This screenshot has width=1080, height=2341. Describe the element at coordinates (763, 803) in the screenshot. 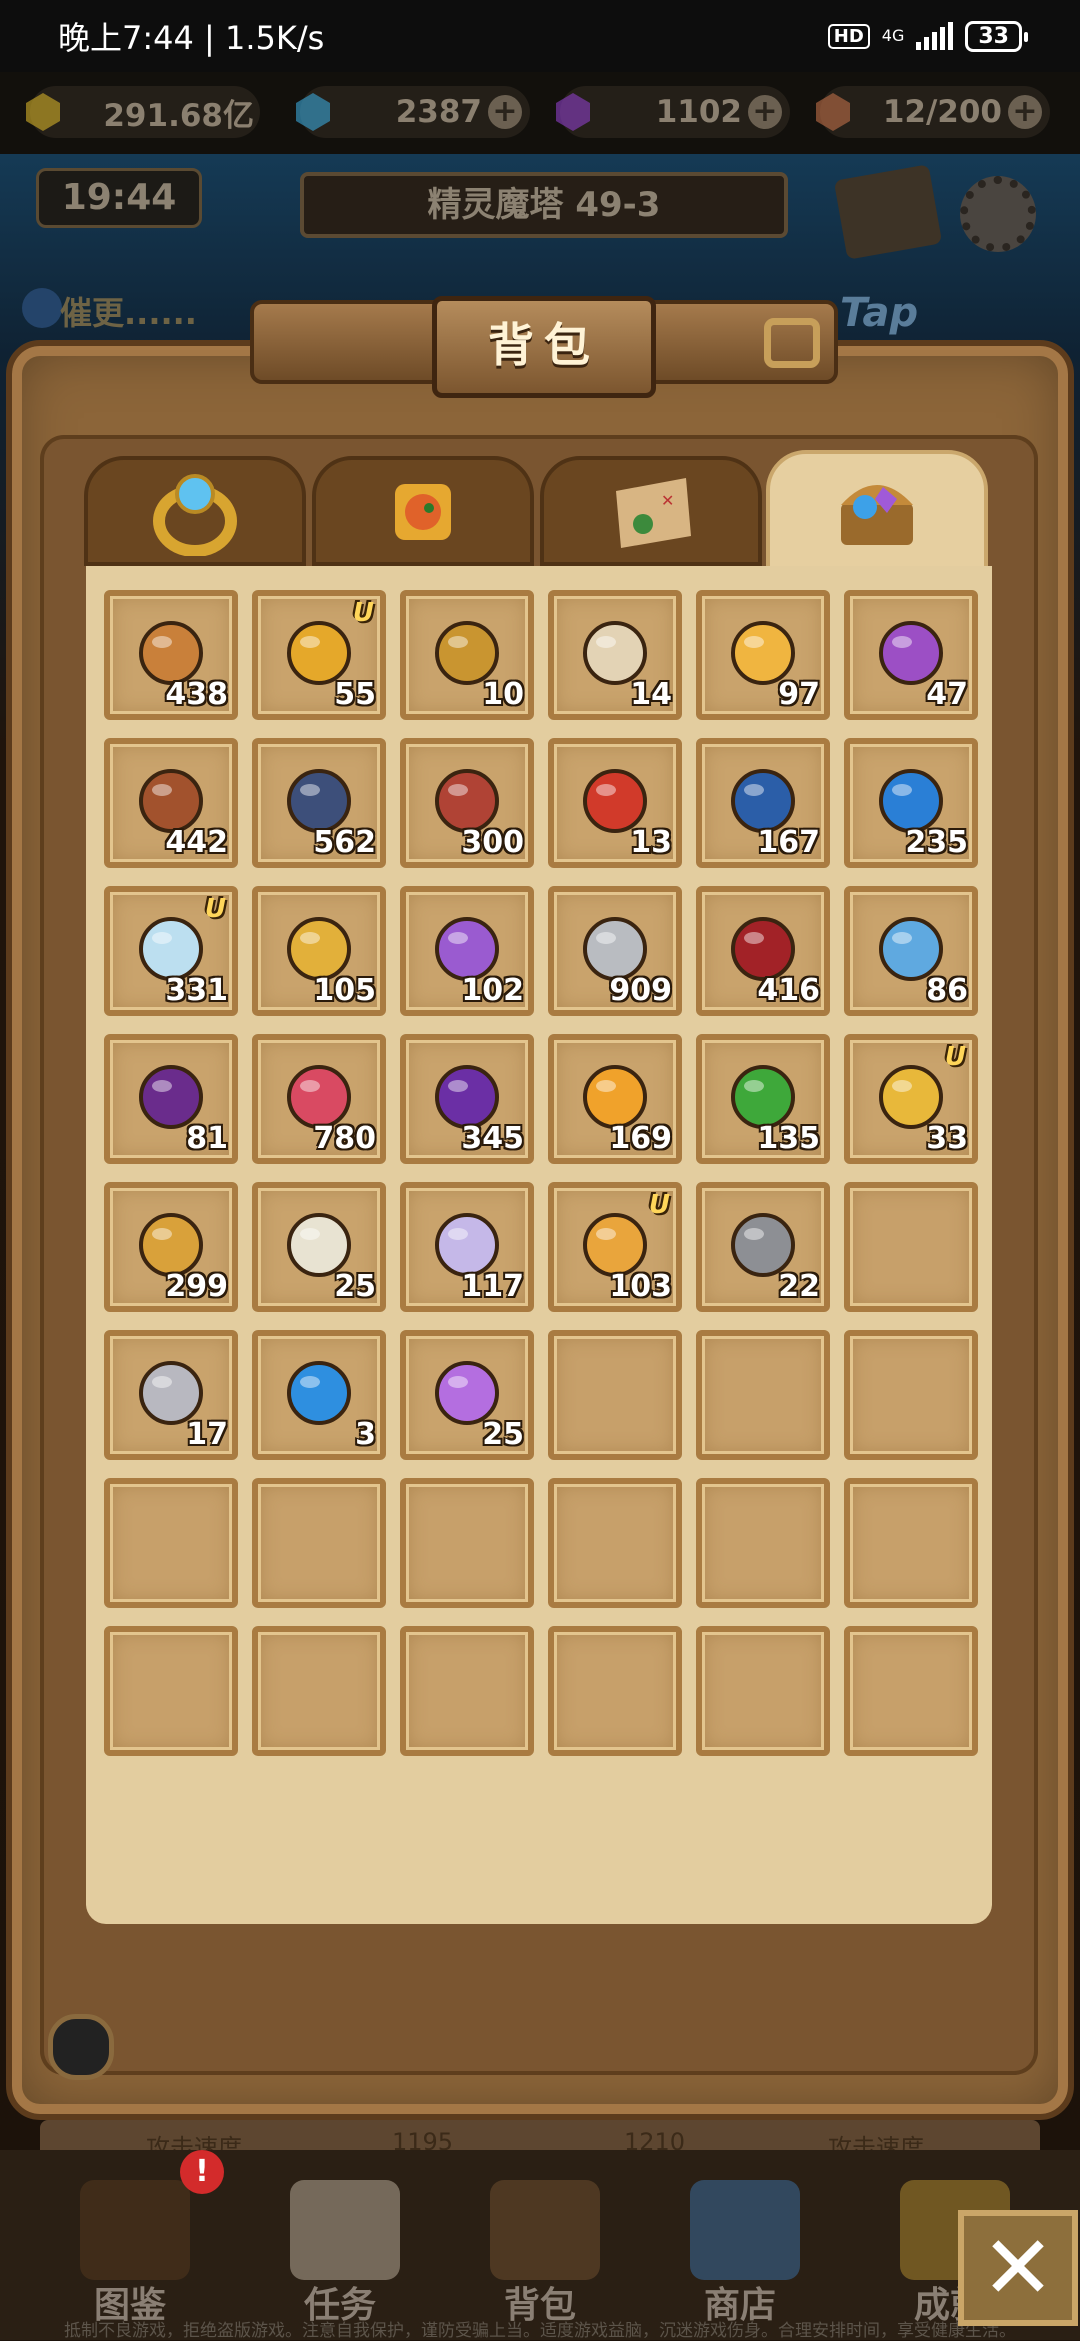

I see `inventory-slot: 167` at that location.